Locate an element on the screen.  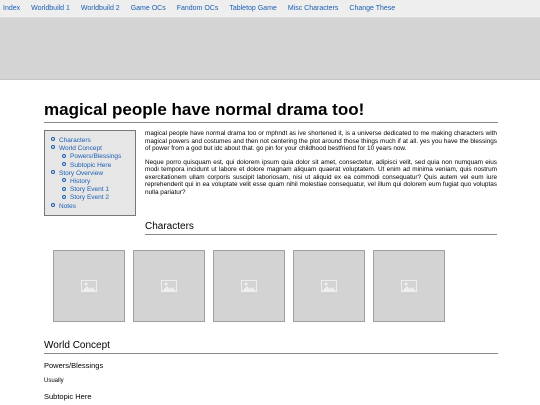
toc-item-label: World Concept is located at coordinates (80, 149).